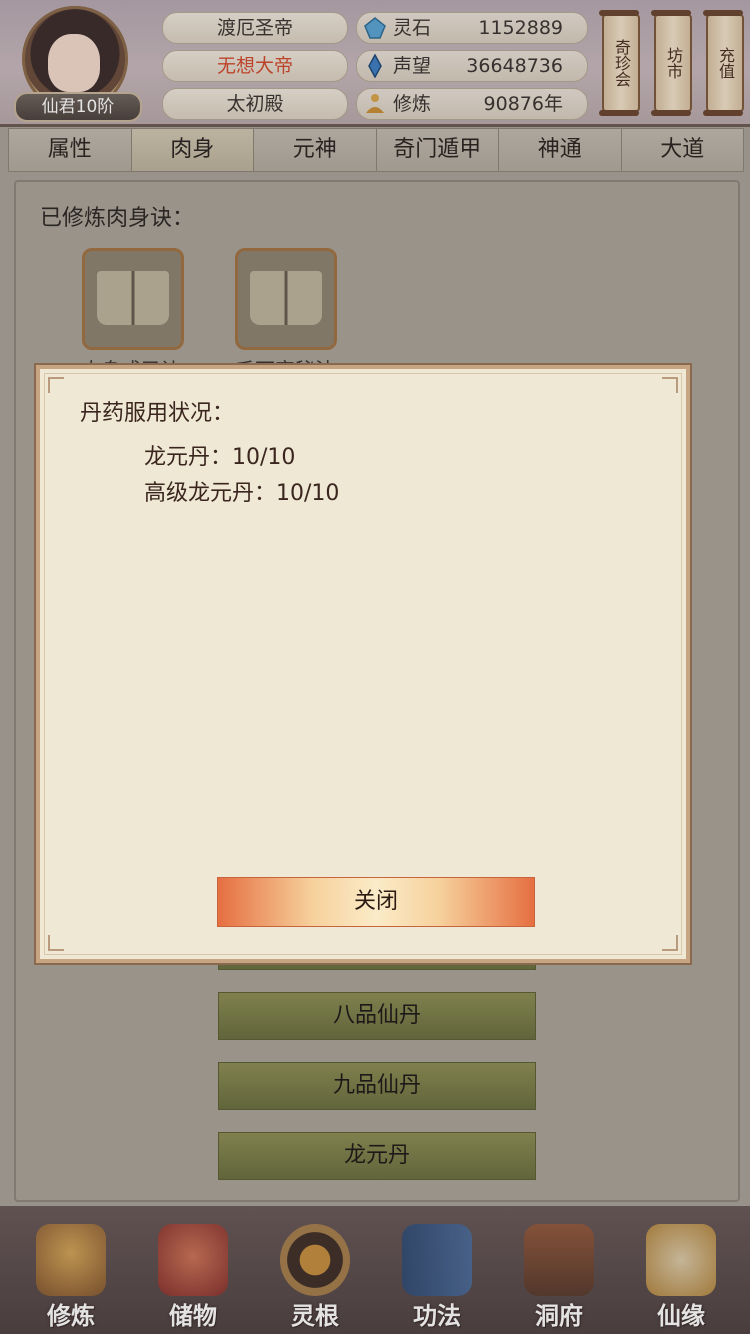 The image size is (750, 1334). I want to click on prestige-counter: 声望 36648736, so click(472, 66).